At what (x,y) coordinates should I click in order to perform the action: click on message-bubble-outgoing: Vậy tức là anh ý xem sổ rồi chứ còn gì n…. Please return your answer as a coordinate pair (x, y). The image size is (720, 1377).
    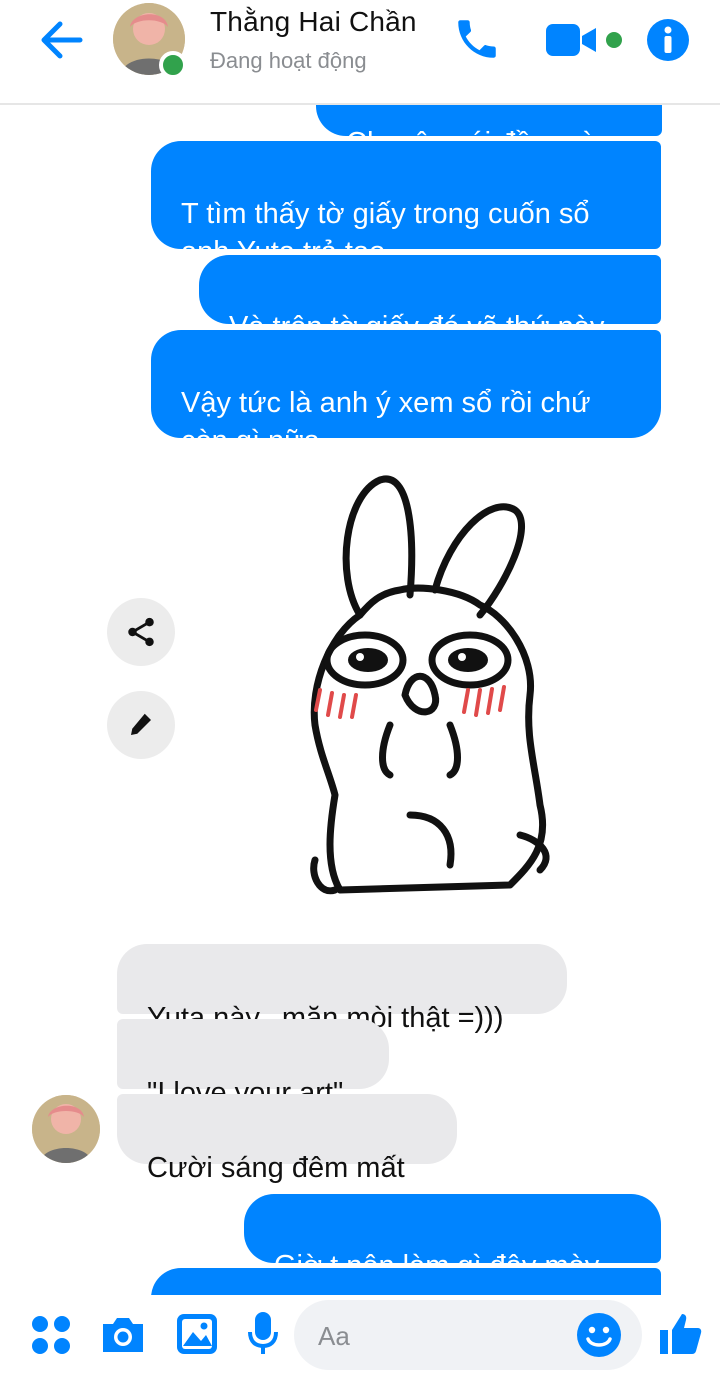
    Looking at the image, I should click on (406, 393).